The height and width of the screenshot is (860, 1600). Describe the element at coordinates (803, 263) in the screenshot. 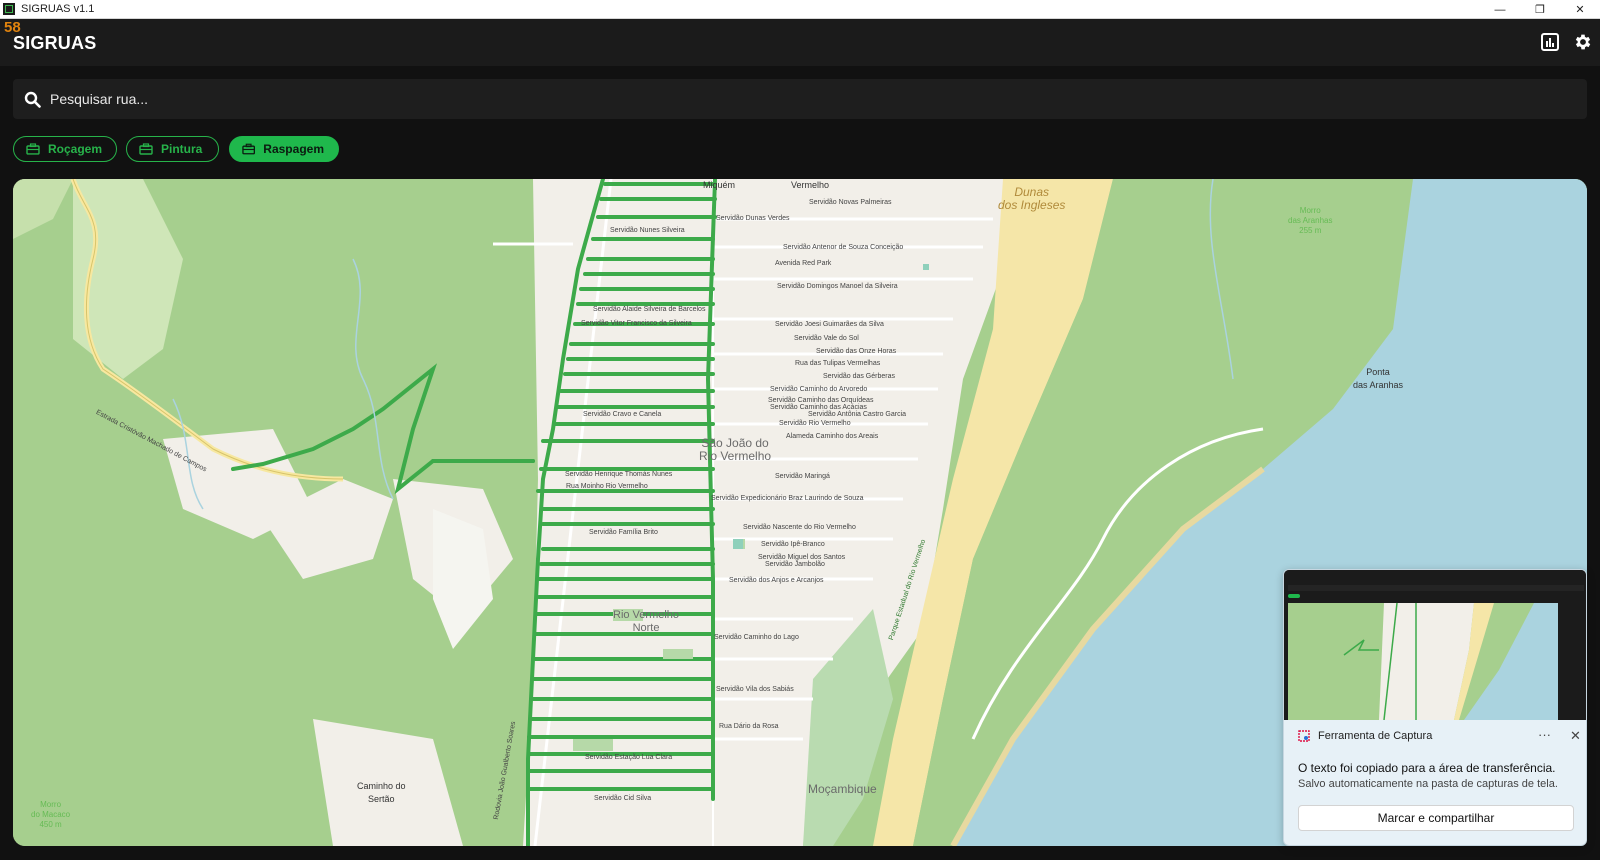

I see `street-label: Avenida Red Park` at that location.